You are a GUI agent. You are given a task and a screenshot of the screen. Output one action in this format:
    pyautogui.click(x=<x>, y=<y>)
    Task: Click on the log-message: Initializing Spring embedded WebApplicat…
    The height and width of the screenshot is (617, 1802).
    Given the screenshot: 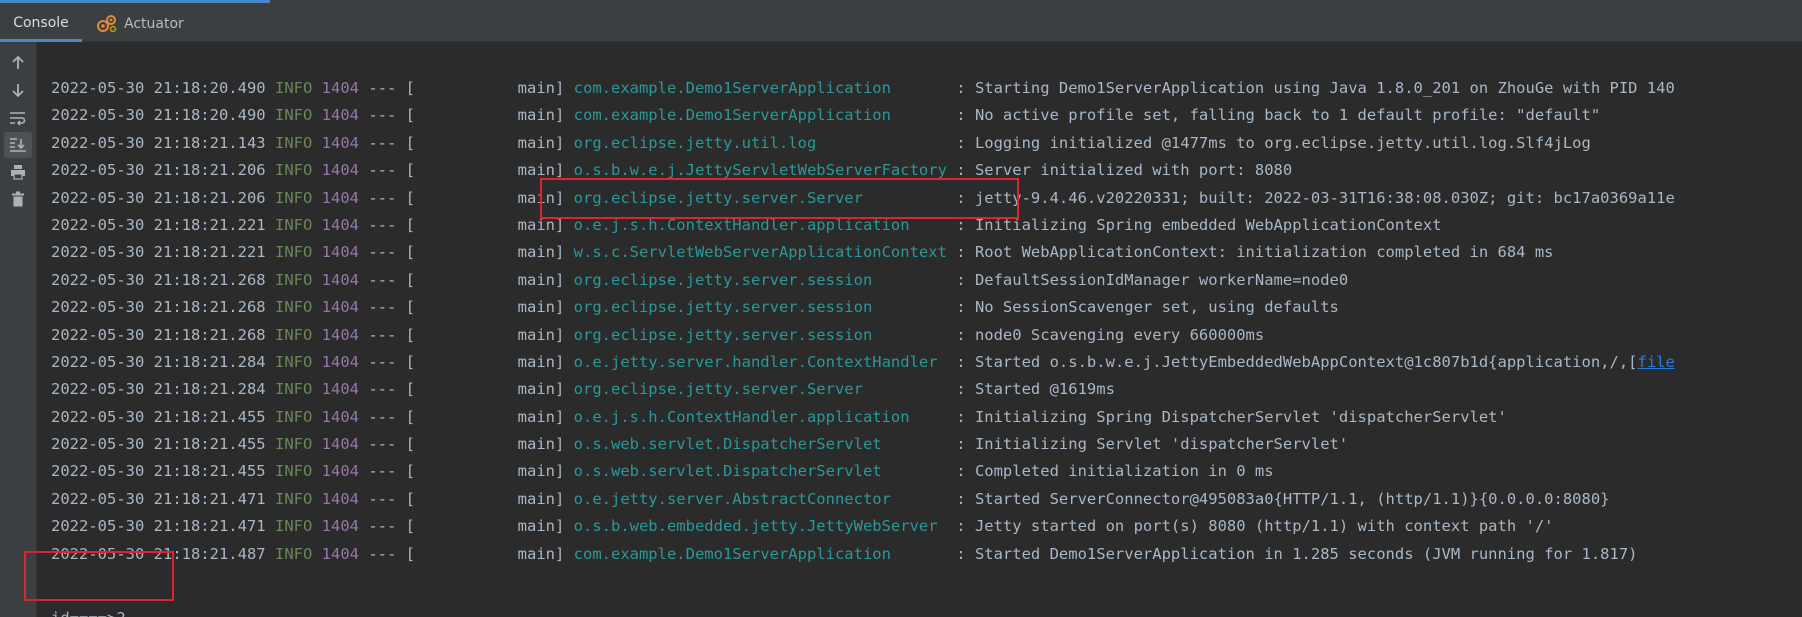 What is the action you would take?
    pyautogui.click(x=1208, y=224)
    